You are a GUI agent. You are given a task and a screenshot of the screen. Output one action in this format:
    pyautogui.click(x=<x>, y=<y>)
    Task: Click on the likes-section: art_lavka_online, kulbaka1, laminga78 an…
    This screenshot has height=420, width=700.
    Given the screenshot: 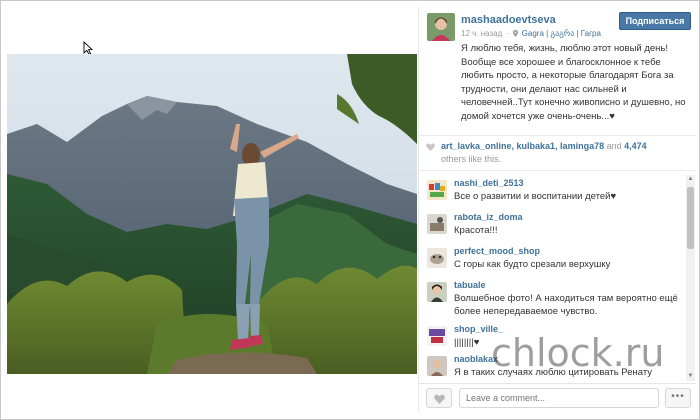 What is the action you would take?
    pyautogui.click(x=557, y=153)
    